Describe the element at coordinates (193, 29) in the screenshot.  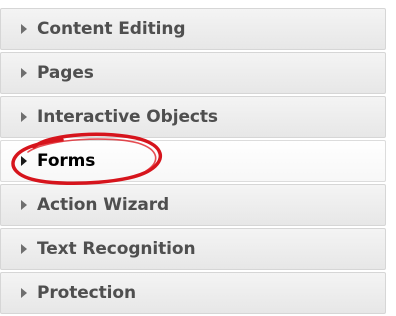
I see `panel-item-content-editing: Content Editing` at that location.